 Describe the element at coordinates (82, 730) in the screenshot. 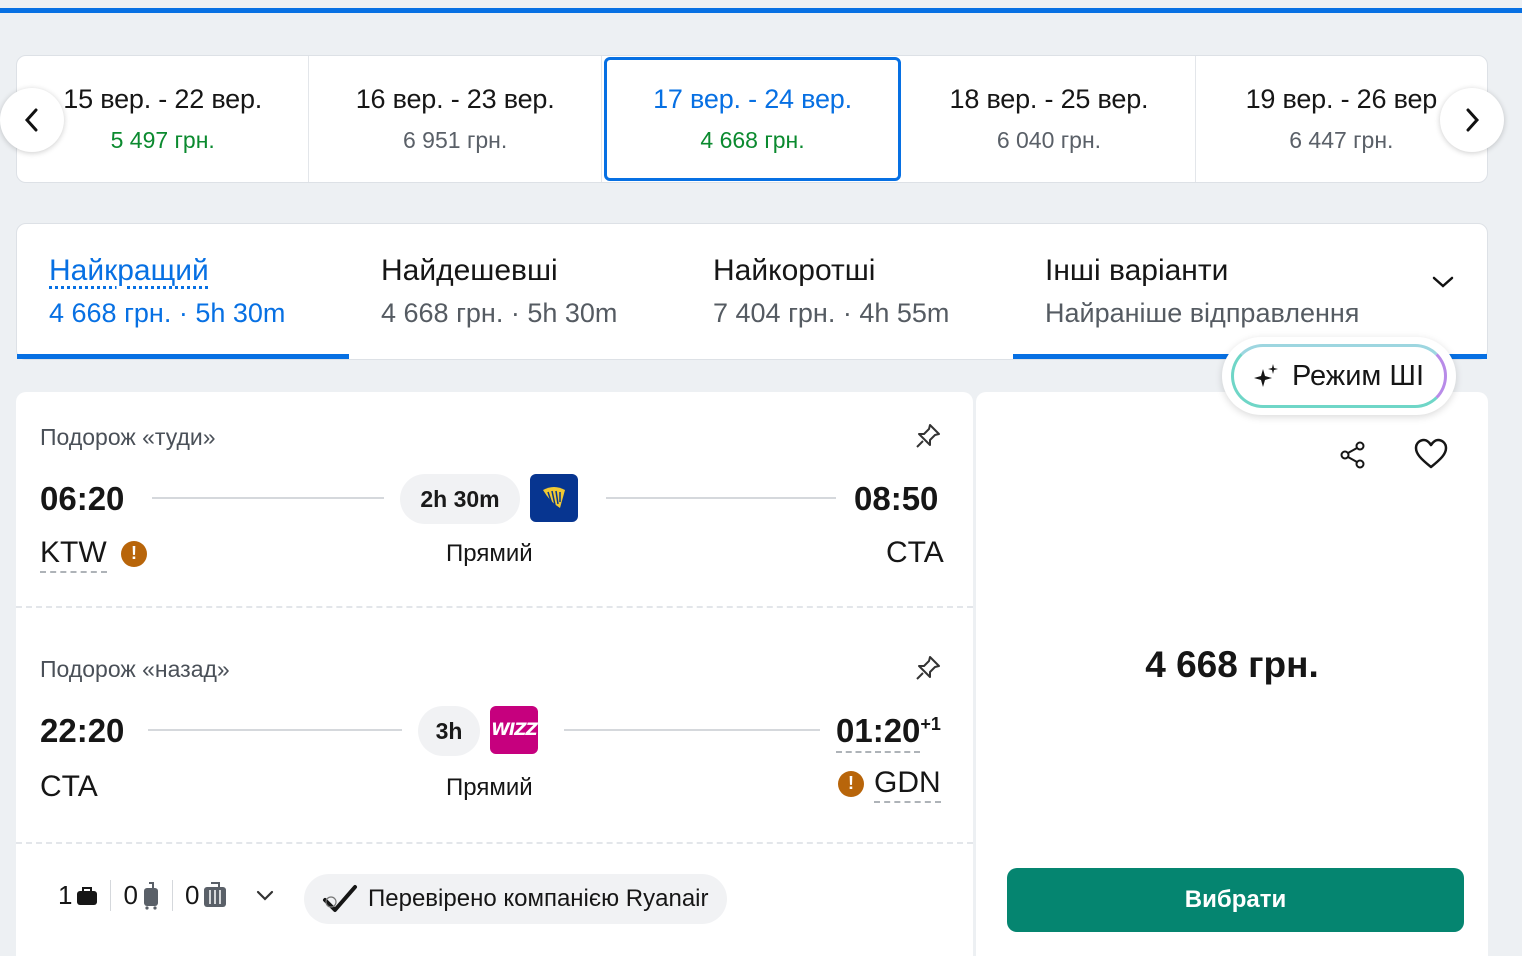

I see `depart-time: 22:20` at that location.